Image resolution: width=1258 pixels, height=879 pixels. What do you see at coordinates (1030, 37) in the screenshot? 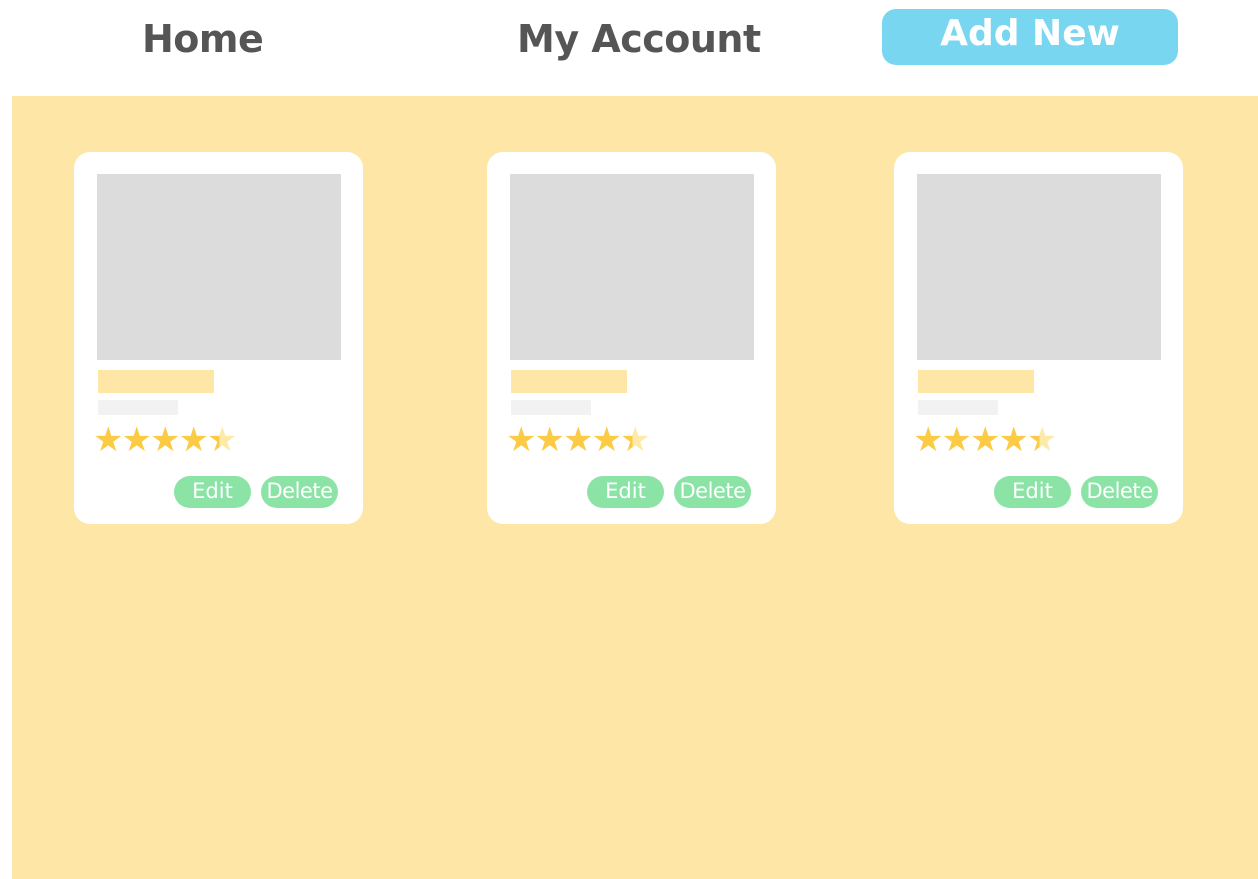
I see `add-new-button: Add New` at bounding box center [1030, 37].